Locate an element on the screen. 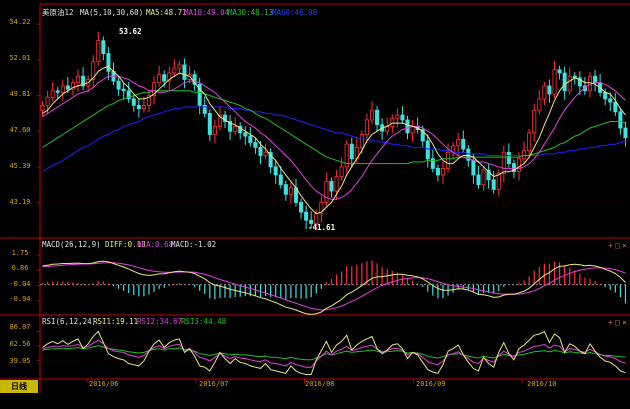 The height and width of the screenshot is (409, 630). macd-title: MACD(26,12,9) is located at coordinates (71, 244).